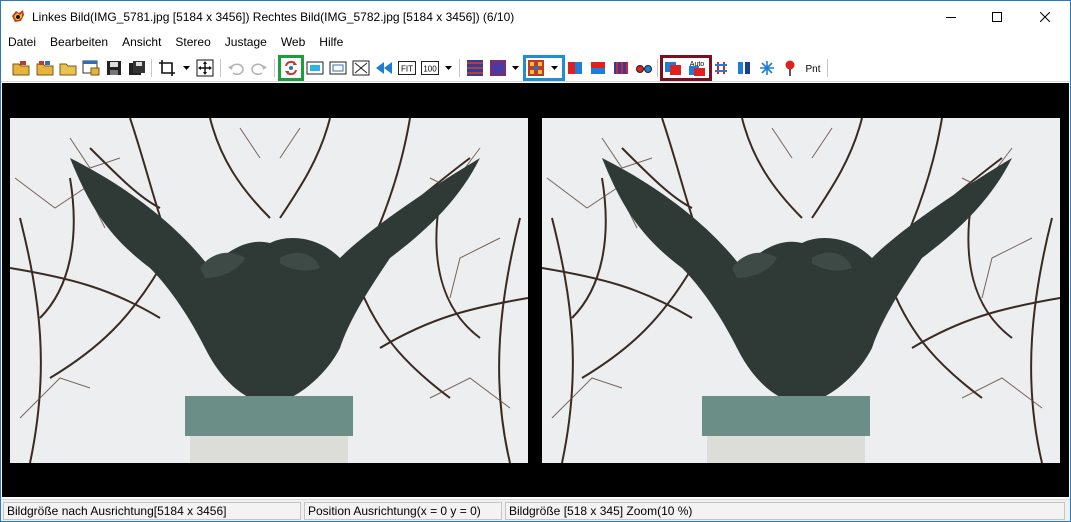 This screenshot has height=522, width=1071. I want to click on fit-frame-button, so click(338, 68).